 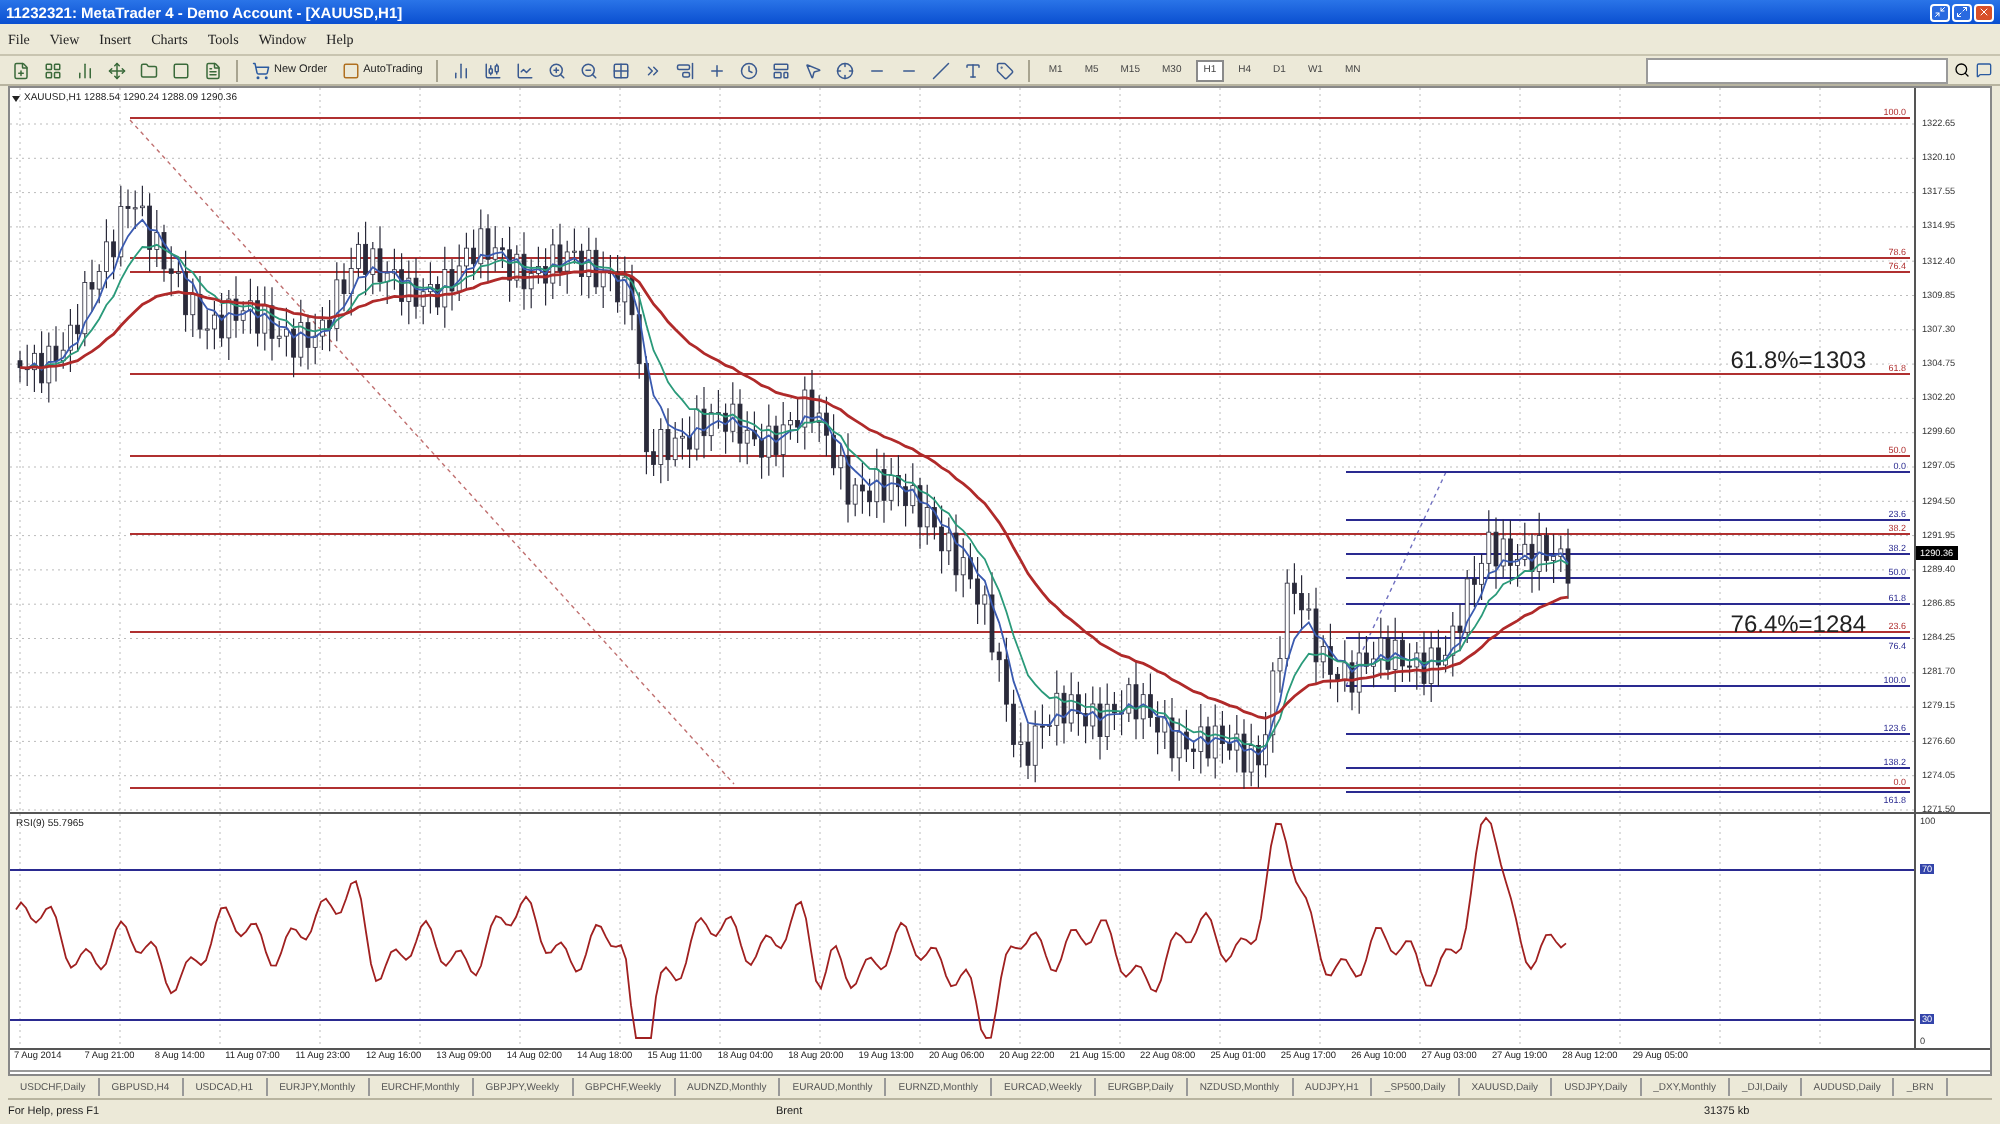 What do you see at coordinates (461, 70) in the screenshot?
I see `bar-chart-icon` at bounding box center [461, 70].